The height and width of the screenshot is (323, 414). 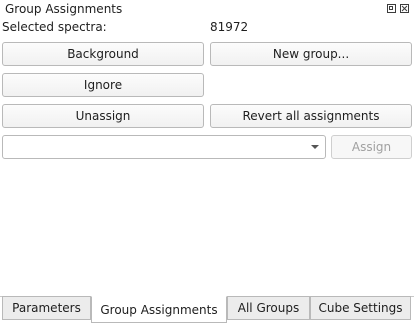 I want to click on panel-title-bar: Group Assignments, so click(x=207, y=9).